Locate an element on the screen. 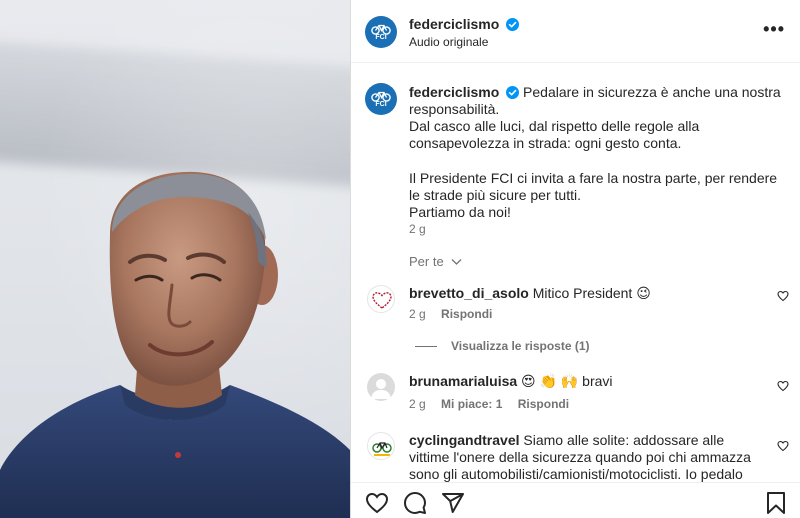  comment-meta: 2 g Mi piace: 1 Rispondi is located at coordinates (489, 404).